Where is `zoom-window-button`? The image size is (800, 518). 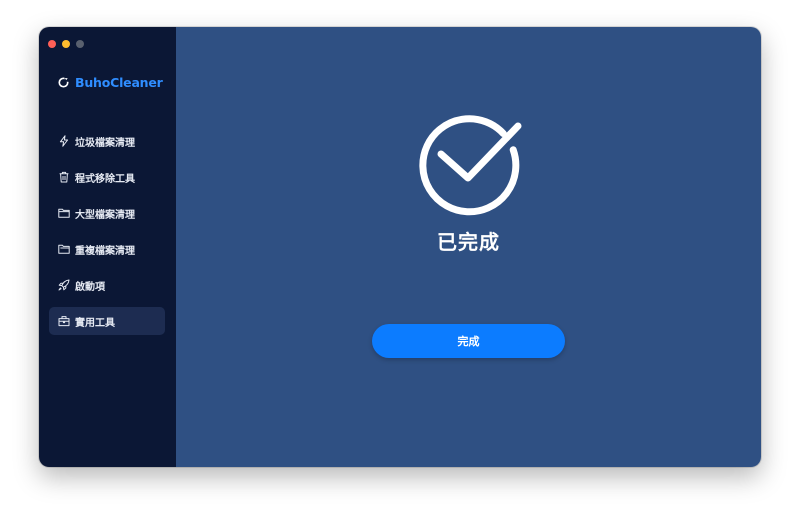
zoom-window-button is located at coordinates (80, 44).